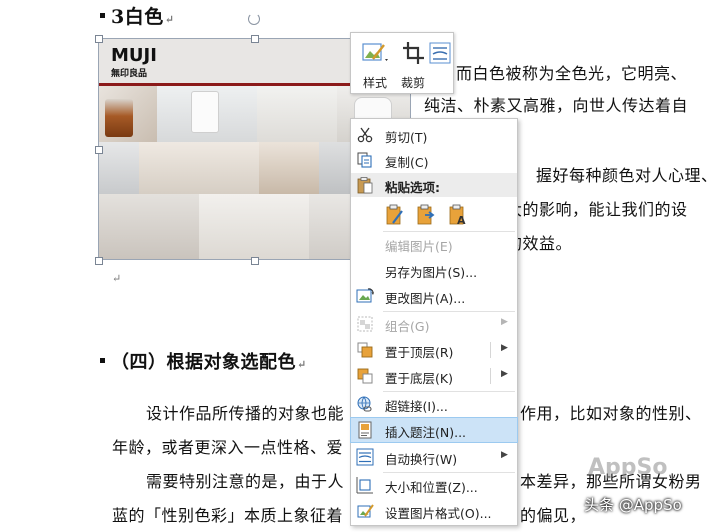  I want to click on paste-merge-icon, so click(426, 214).